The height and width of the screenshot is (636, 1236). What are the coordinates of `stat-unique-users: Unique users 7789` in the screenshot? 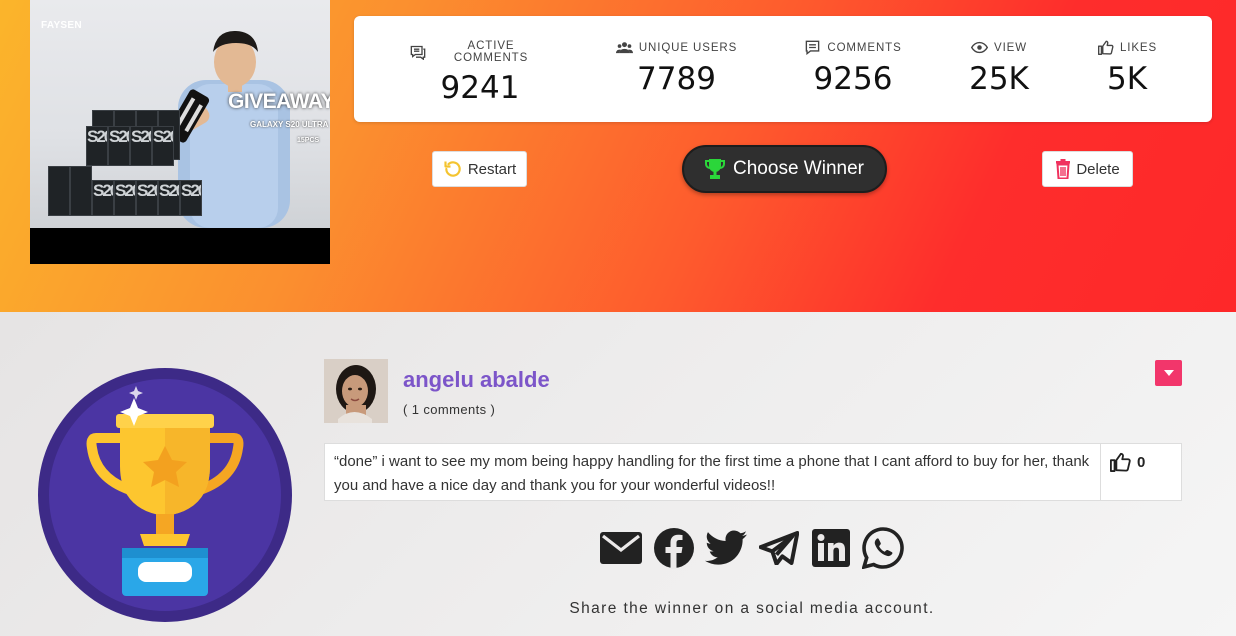 It's located at (676, 68).